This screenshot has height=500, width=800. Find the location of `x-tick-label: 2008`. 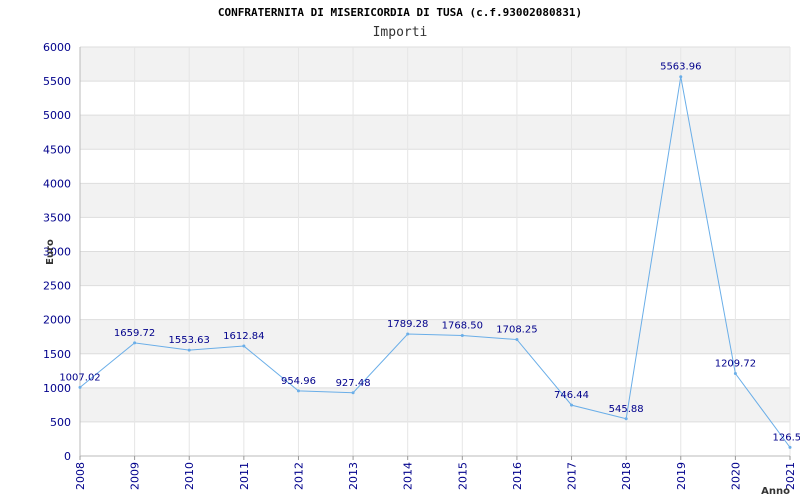

x-tick-label: 2008 is located at coordinates (80, 476).